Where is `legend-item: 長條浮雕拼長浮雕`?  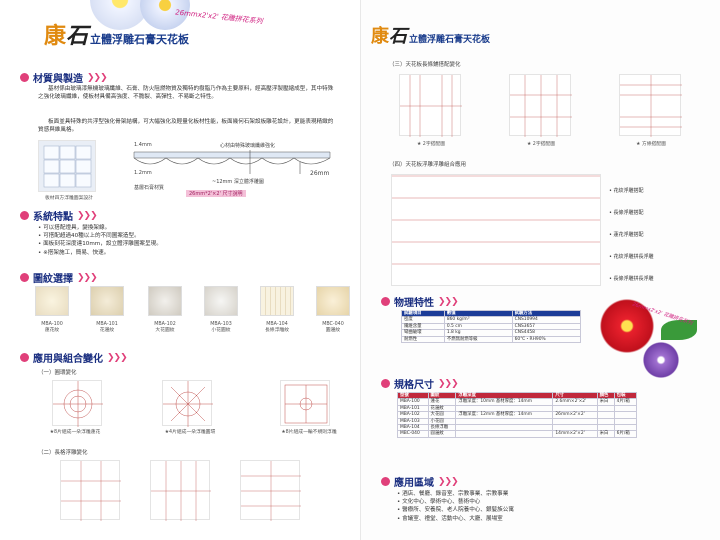
legend-item: 長條浮雕拼長浮雕 is located at coordinates (664, 279).